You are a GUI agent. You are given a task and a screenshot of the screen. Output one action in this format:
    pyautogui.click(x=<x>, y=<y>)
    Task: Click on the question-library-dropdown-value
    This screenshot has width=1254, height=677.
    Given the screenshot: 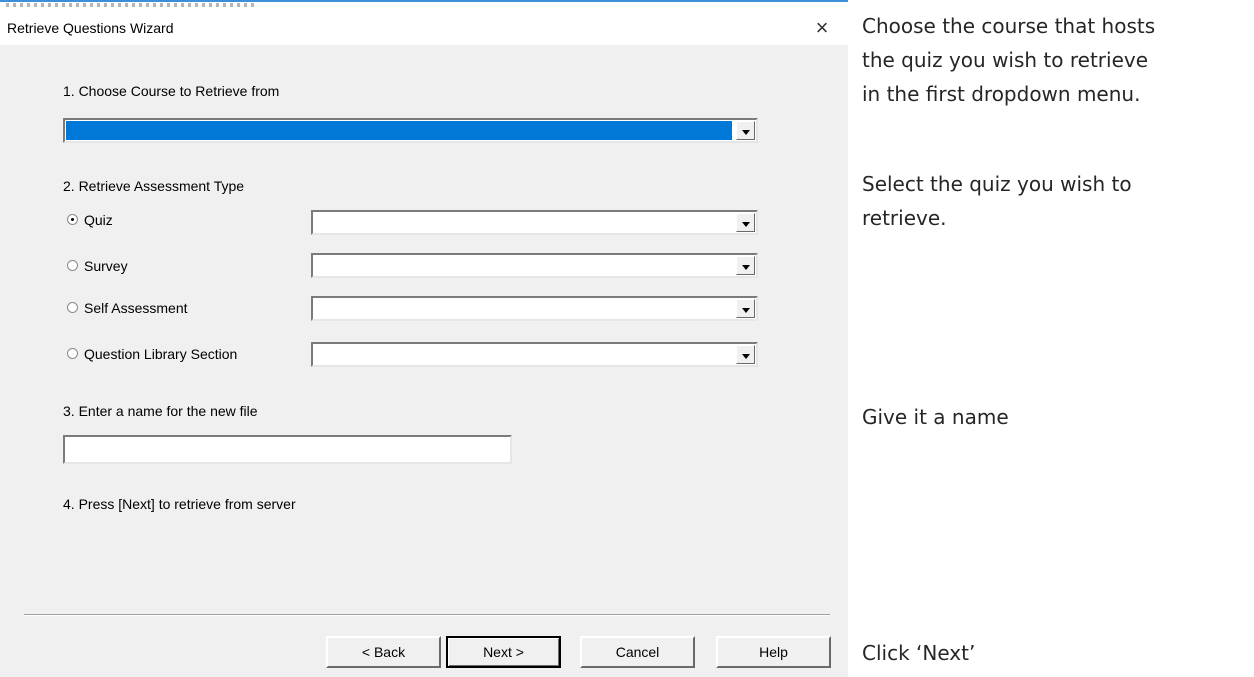 What is the action you would take?
    pyautogui.click(x=523, y=354)
    